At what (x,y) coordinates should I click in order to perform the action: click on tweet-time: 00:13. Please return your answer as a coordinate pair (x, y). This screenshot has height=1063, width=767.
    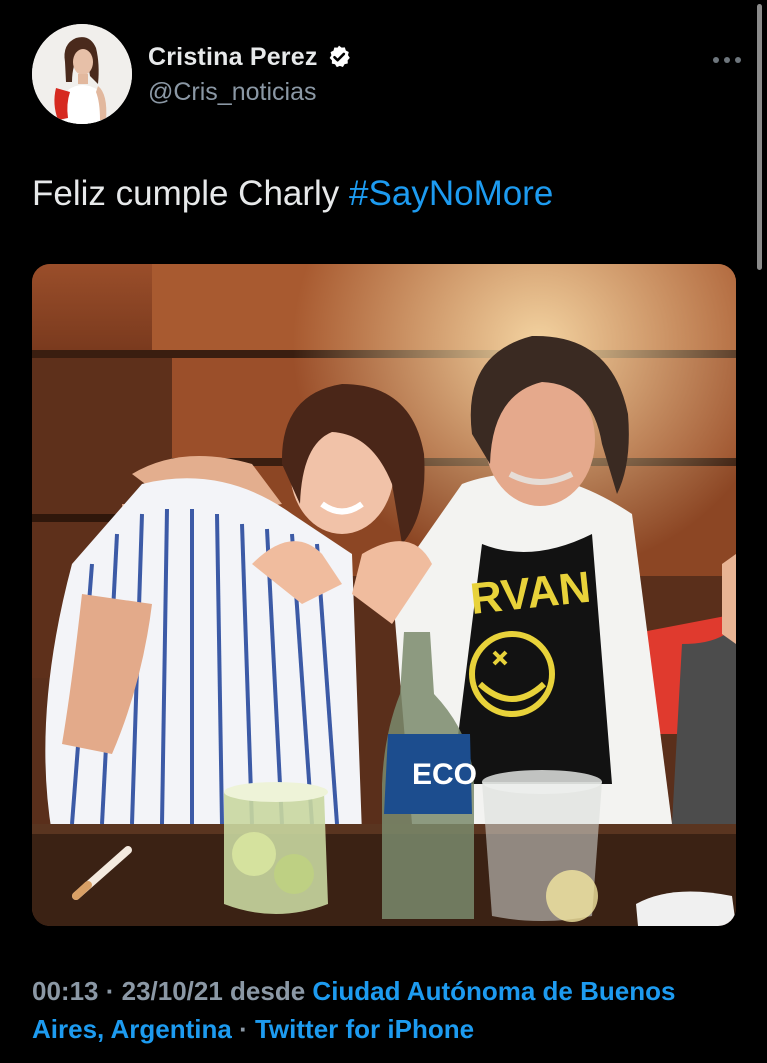
    Looking at the image, I should click on (65, 991).